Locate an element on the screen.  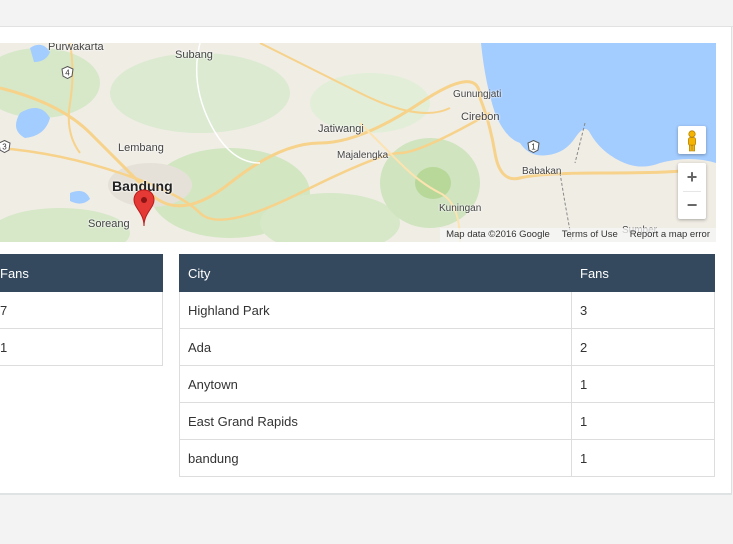
place-label: Lembang is located at coordinates (141, 148).